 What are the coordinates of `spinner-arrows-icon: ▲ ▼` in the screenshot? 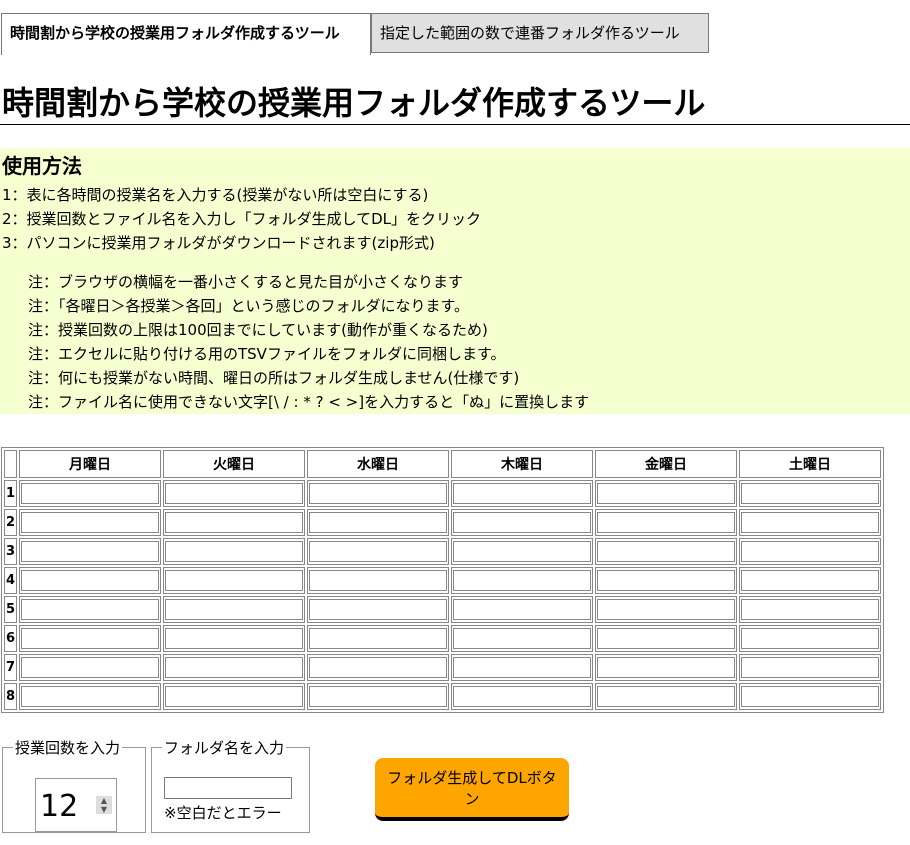 It's located at (104, 805).